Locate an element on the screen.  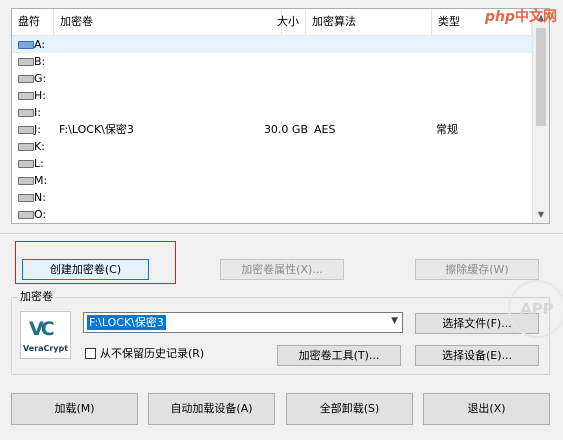
logo-text: VeraCrypt is located at coordinates (45, 348).